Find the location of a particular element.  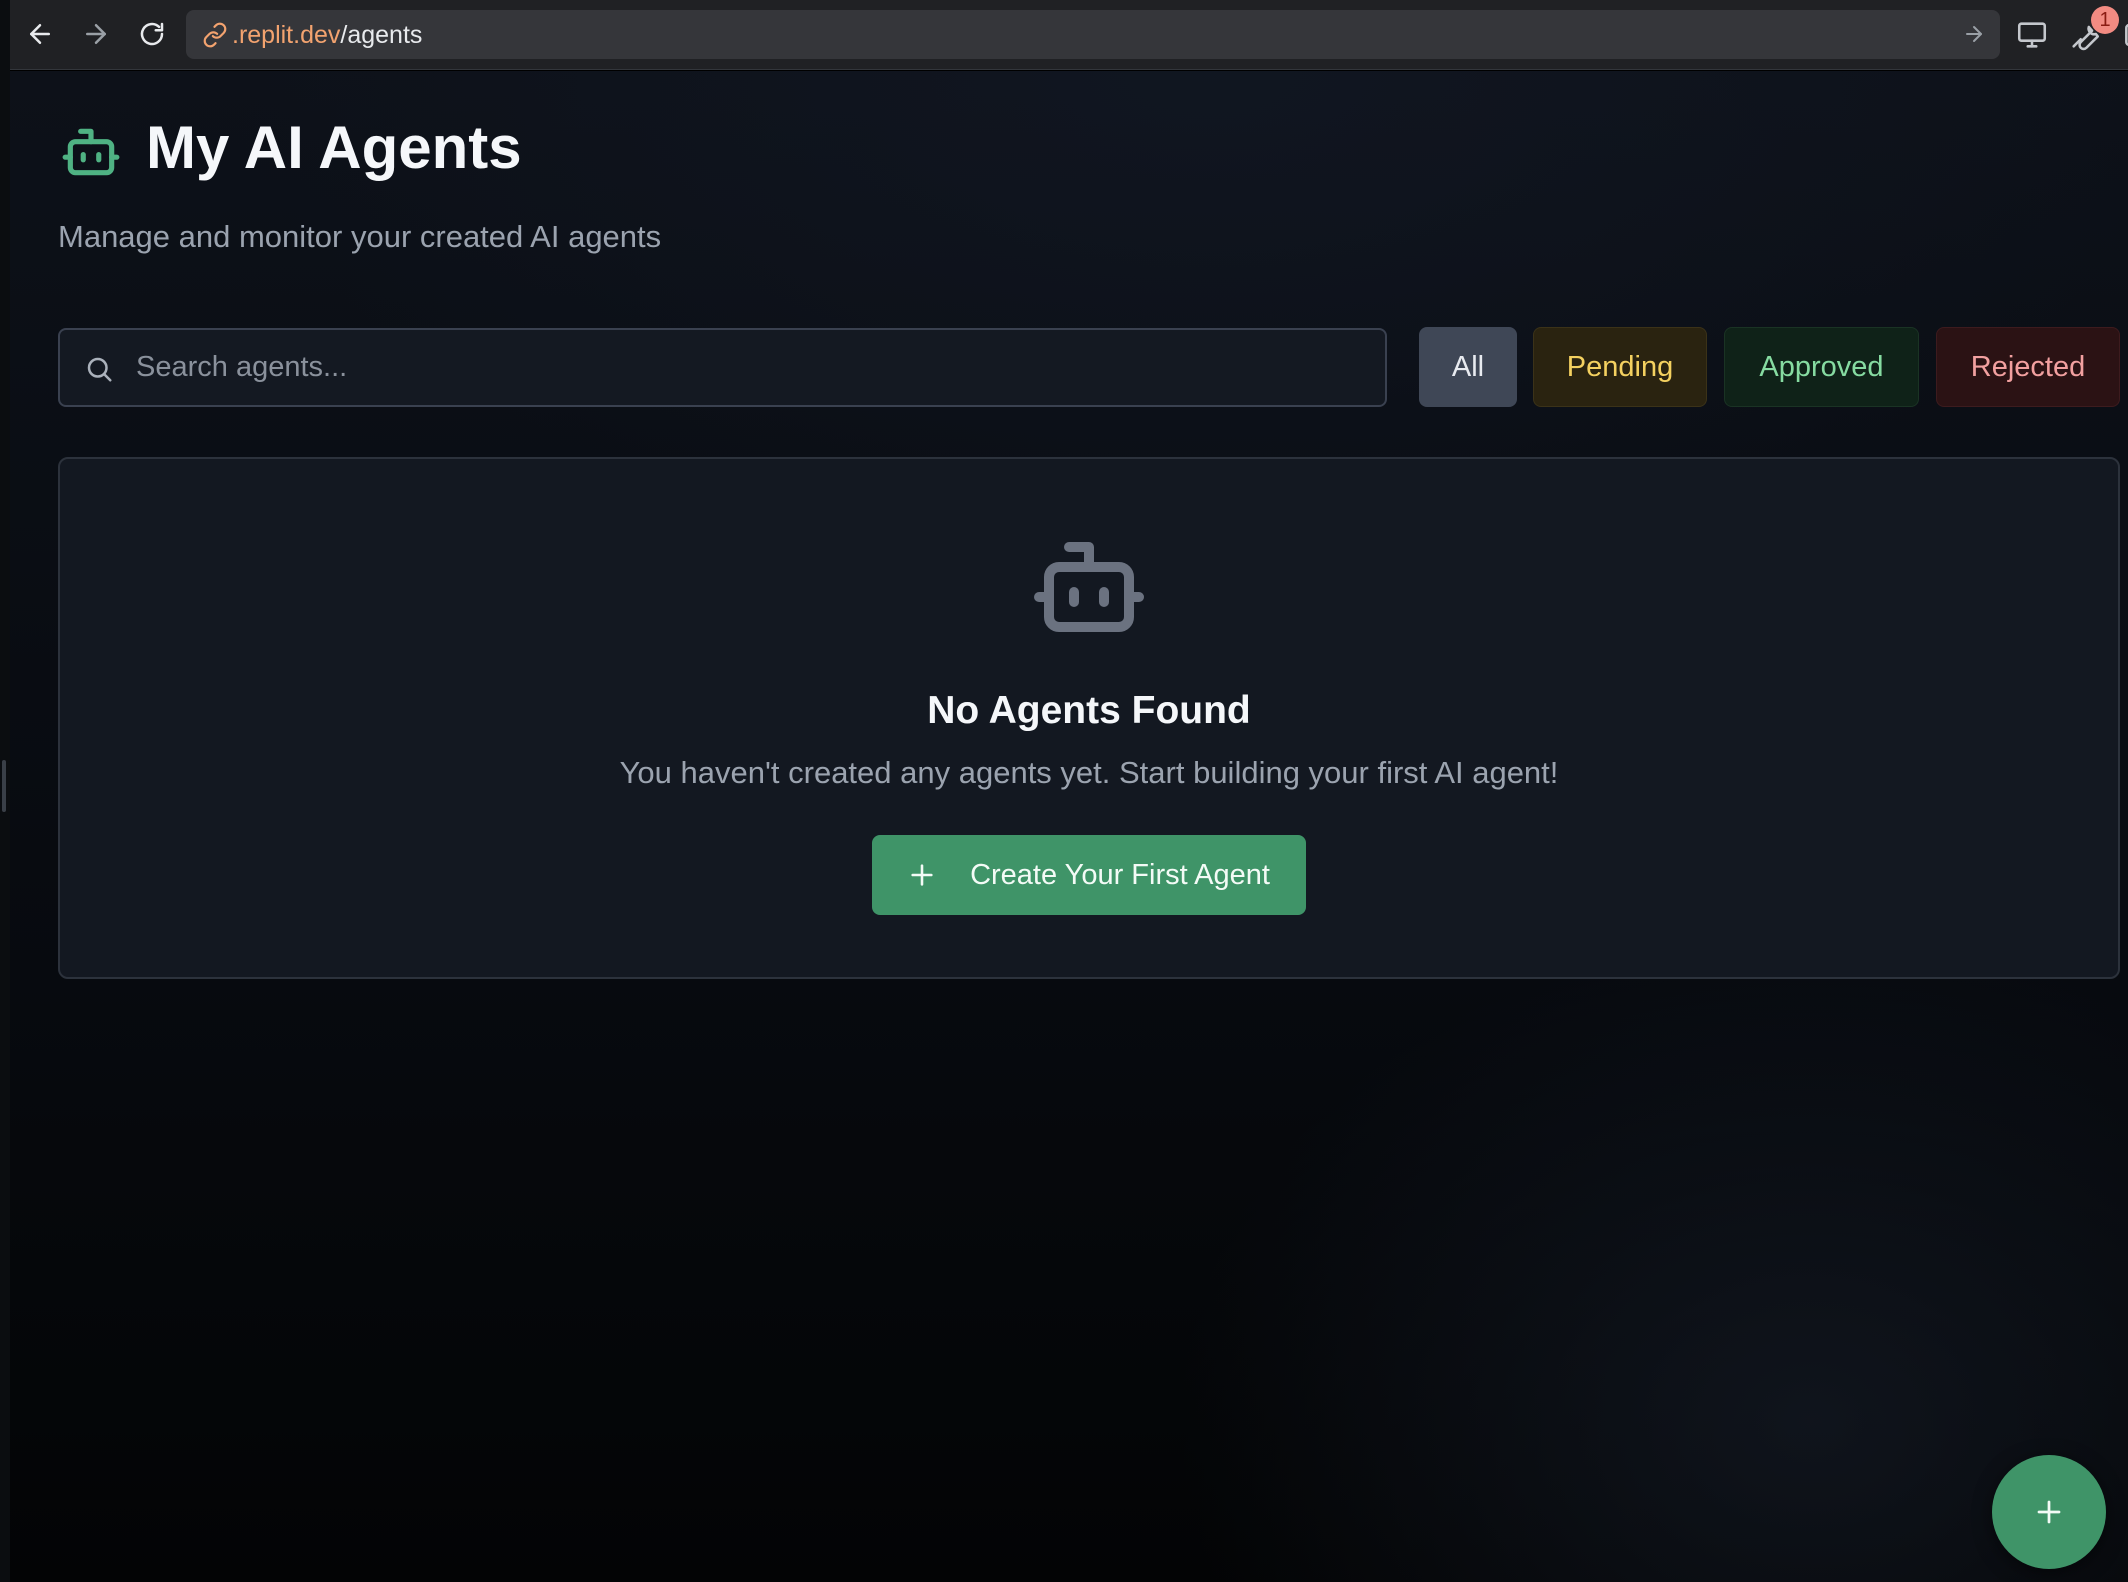

arrow-right-icon is located at coordinates (96, 34).